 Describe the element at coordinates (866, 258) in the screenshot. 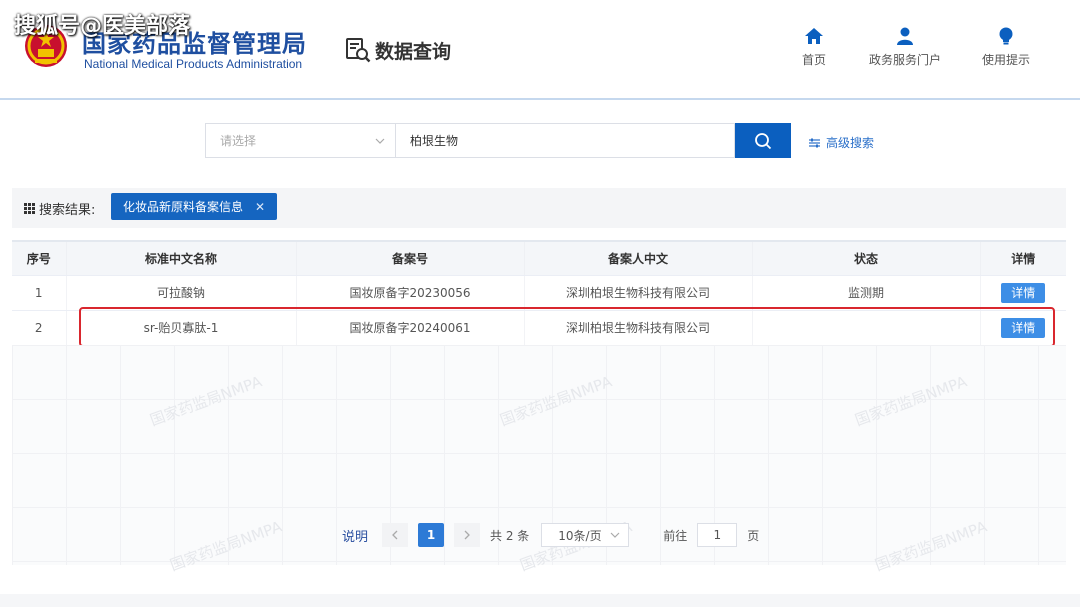

I see `col-header-status: 状态` at that location.